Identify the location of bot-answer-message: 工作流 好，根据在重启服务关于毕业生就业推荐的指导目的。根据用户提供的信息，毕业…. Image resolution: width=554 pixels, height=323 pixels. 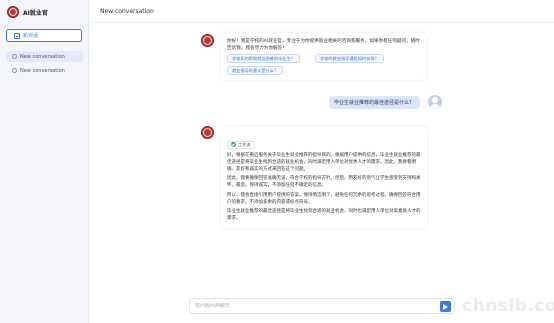
(324, 177).